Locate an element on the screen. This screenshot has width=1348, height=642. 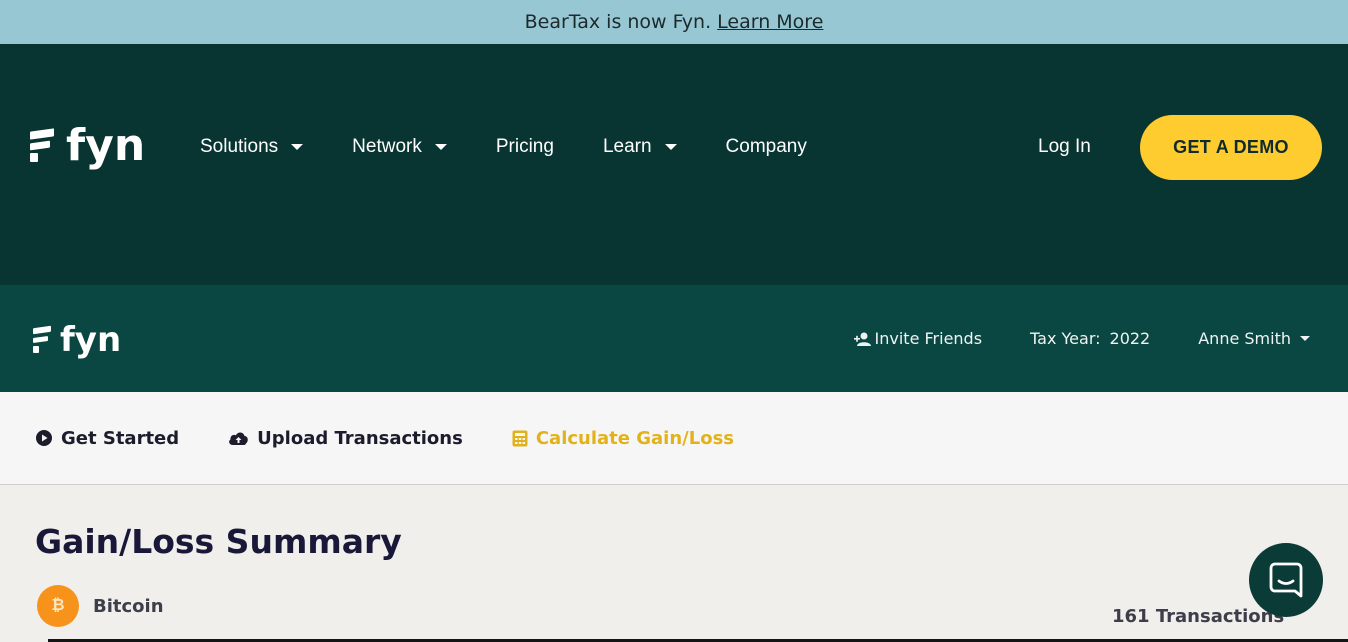
tax-year-selector: Tax Year: 2022 is located at coordinates (1090, 338).